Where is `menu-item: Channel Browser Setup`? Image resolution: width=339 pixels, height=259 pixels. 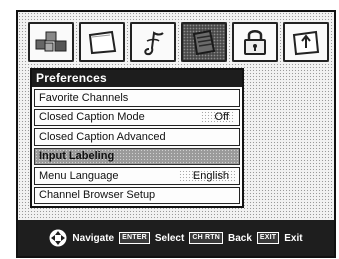 menu-item: Channel Browser Setup is located at coordinates (137, 195).